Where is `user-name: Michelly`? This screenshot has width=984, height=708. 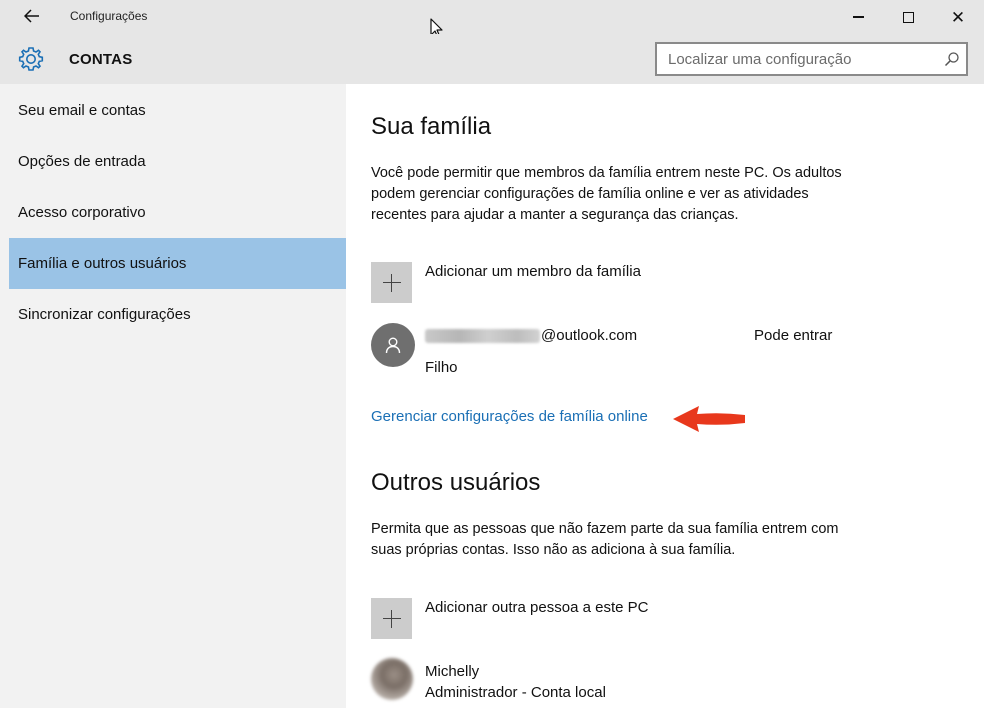 user-name: Michelly is located at coordinates (452, 671).